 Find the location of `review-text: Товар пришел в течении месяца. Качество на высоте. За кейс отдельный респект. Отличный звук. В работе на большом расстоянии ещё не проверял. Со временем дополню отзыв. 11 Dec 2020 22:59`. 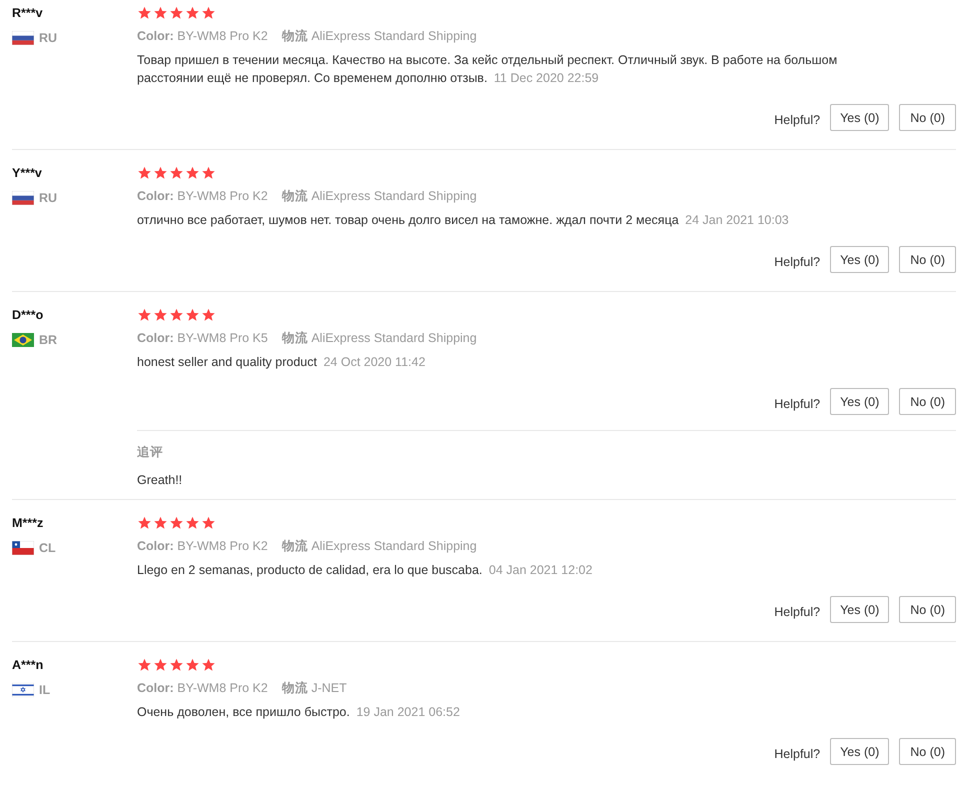

review-text: Товар пришел в течении месяца. Качество на высоте. За кейс отдельный респект. Отличный звук. В работе на большом расстоянии ещё не проверял. Со временем дополню отзыв. 11 Dec 2020 22:59 is located at coordinates (487, 69).